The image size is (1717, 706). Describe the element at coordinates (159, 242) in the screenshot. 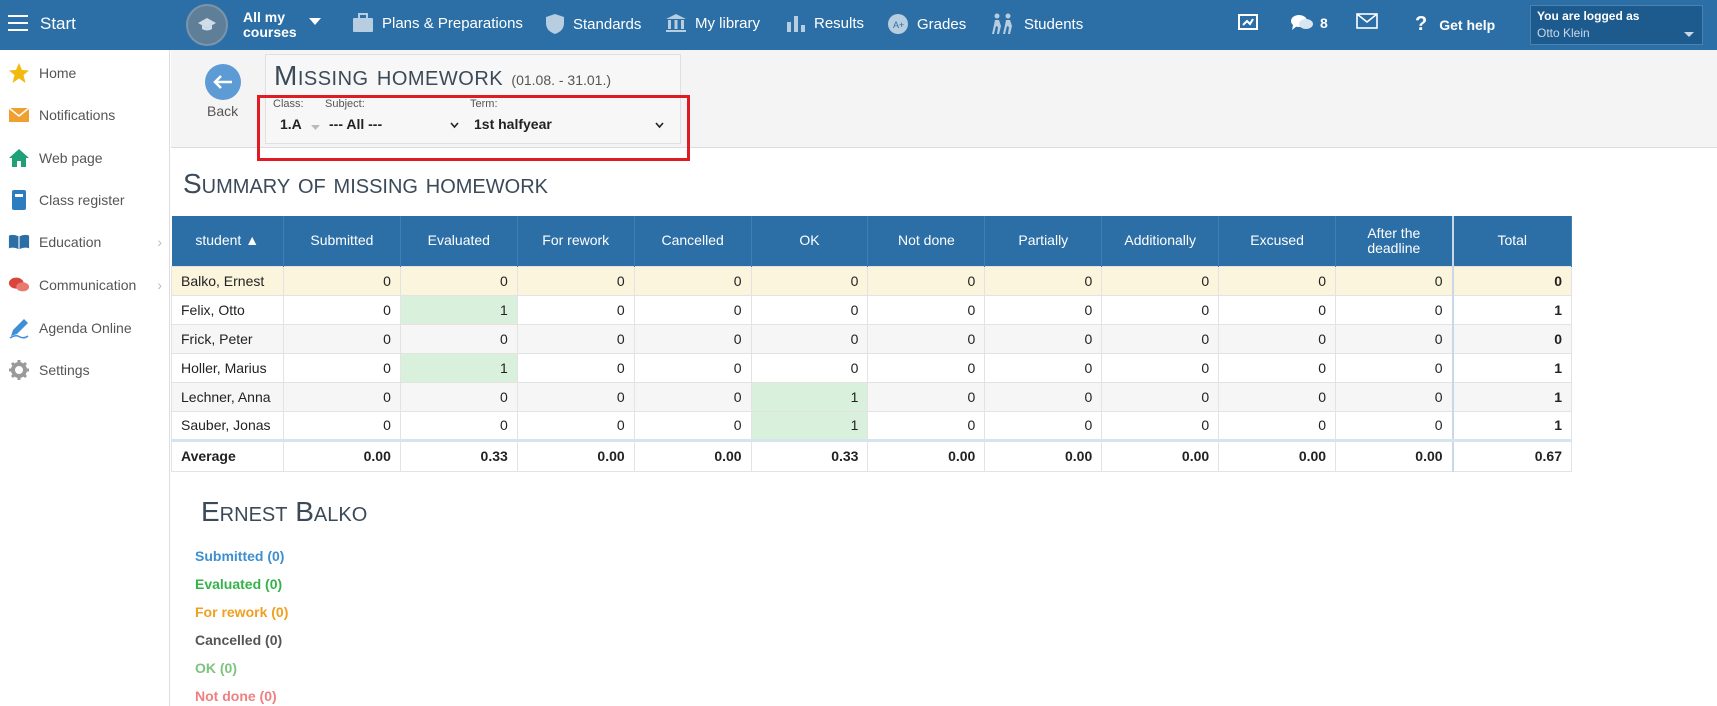

I see `chevron-right-icon: ›` at that location.